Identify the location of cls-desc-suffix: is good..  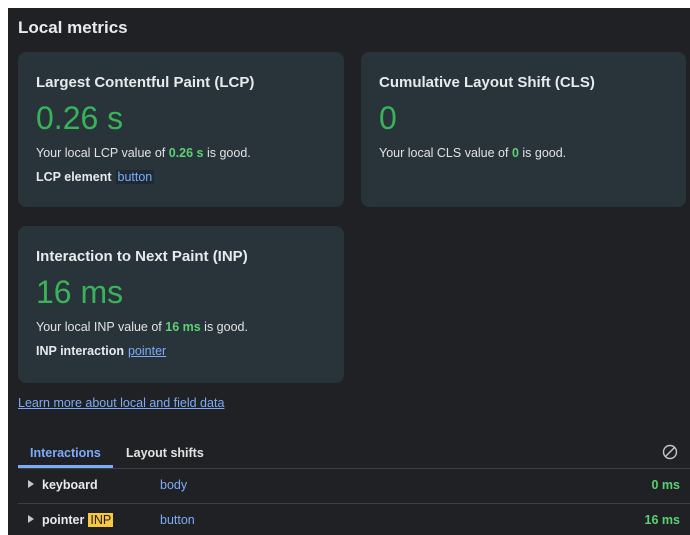
(542, 153).